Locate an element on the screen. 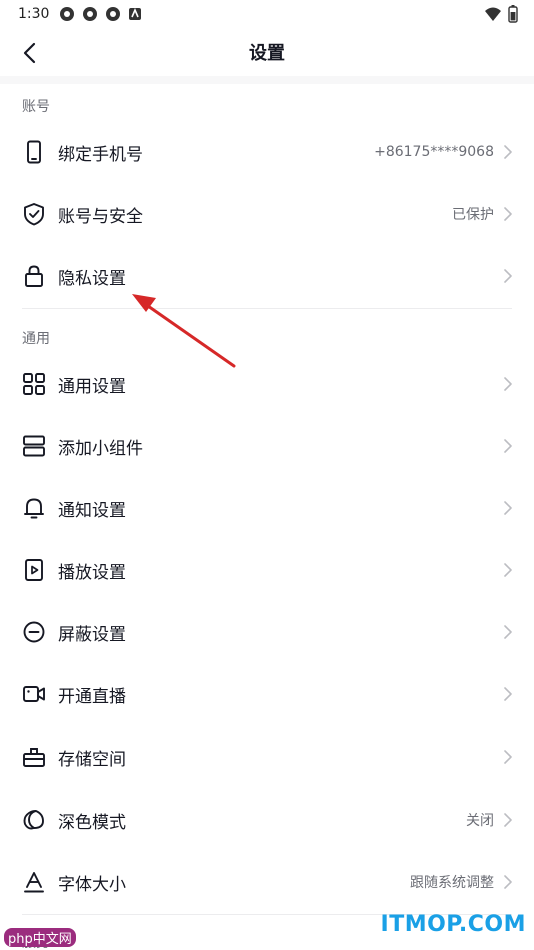 The width and height of the screenshot is (534, 950). row-label: 播放设置 is located at coordinates (92, 572).